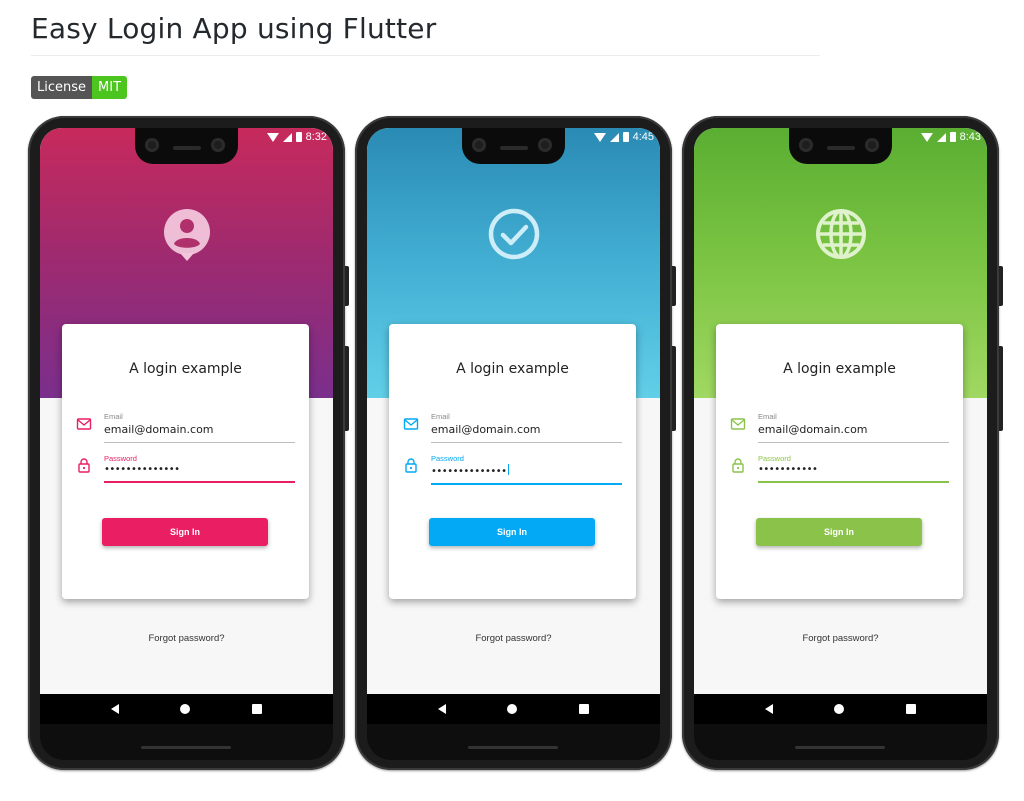 This screenshot has height=801, width=1024. Describe the element at coordinates (508, 469) in the screenshot. I see `text-cursor` at that location.